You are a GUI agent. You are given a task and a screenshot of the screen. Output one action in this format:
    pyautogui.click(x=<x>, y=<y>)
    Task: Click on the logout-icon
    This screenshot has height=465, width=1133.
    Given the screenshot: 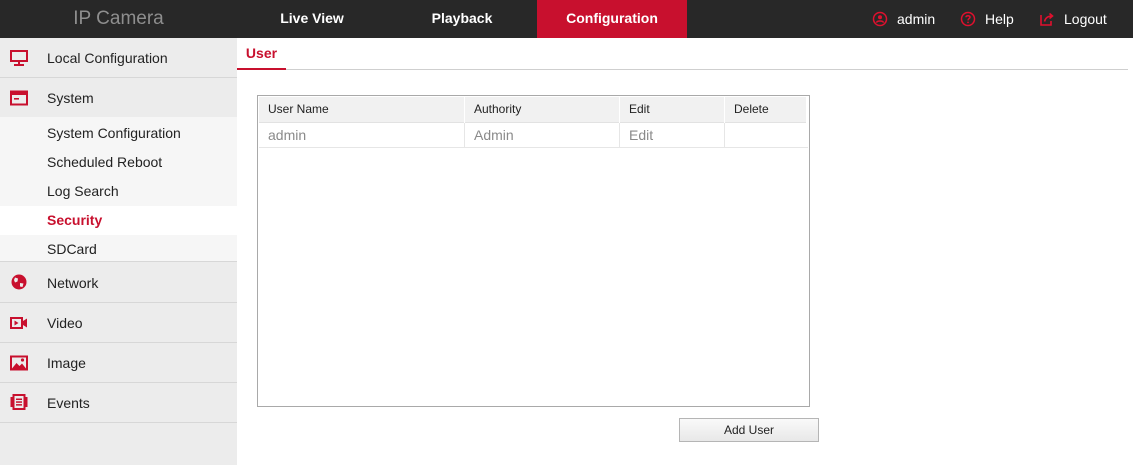 What is the action you would take?
    pyautogui.click(x=1047, y=19)
    